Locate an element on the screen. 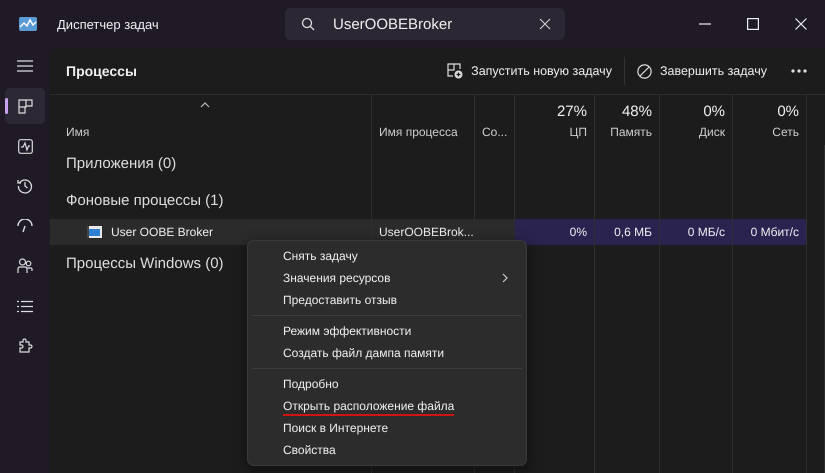  pulse-icon is located at coordinates (25, 146).